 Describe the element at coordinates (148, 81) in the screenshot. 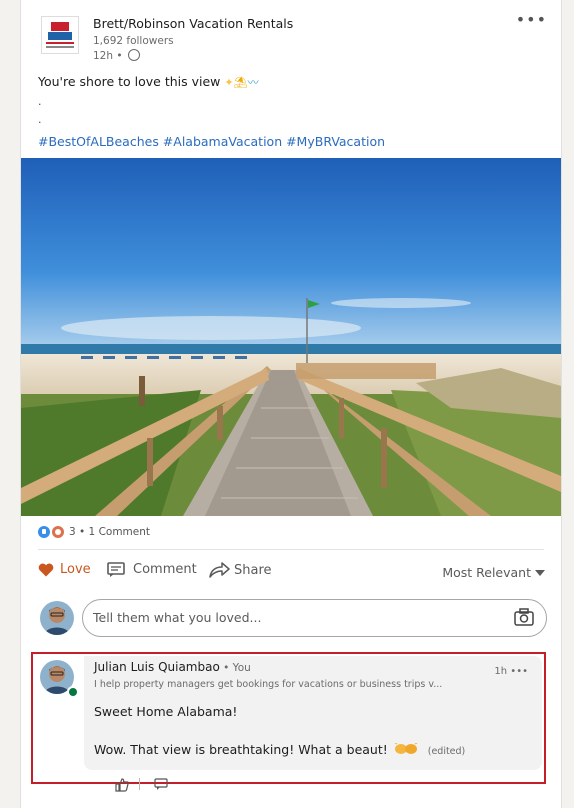

I see `post-text: You're shore to love this view ✦⛱〰` at that location.